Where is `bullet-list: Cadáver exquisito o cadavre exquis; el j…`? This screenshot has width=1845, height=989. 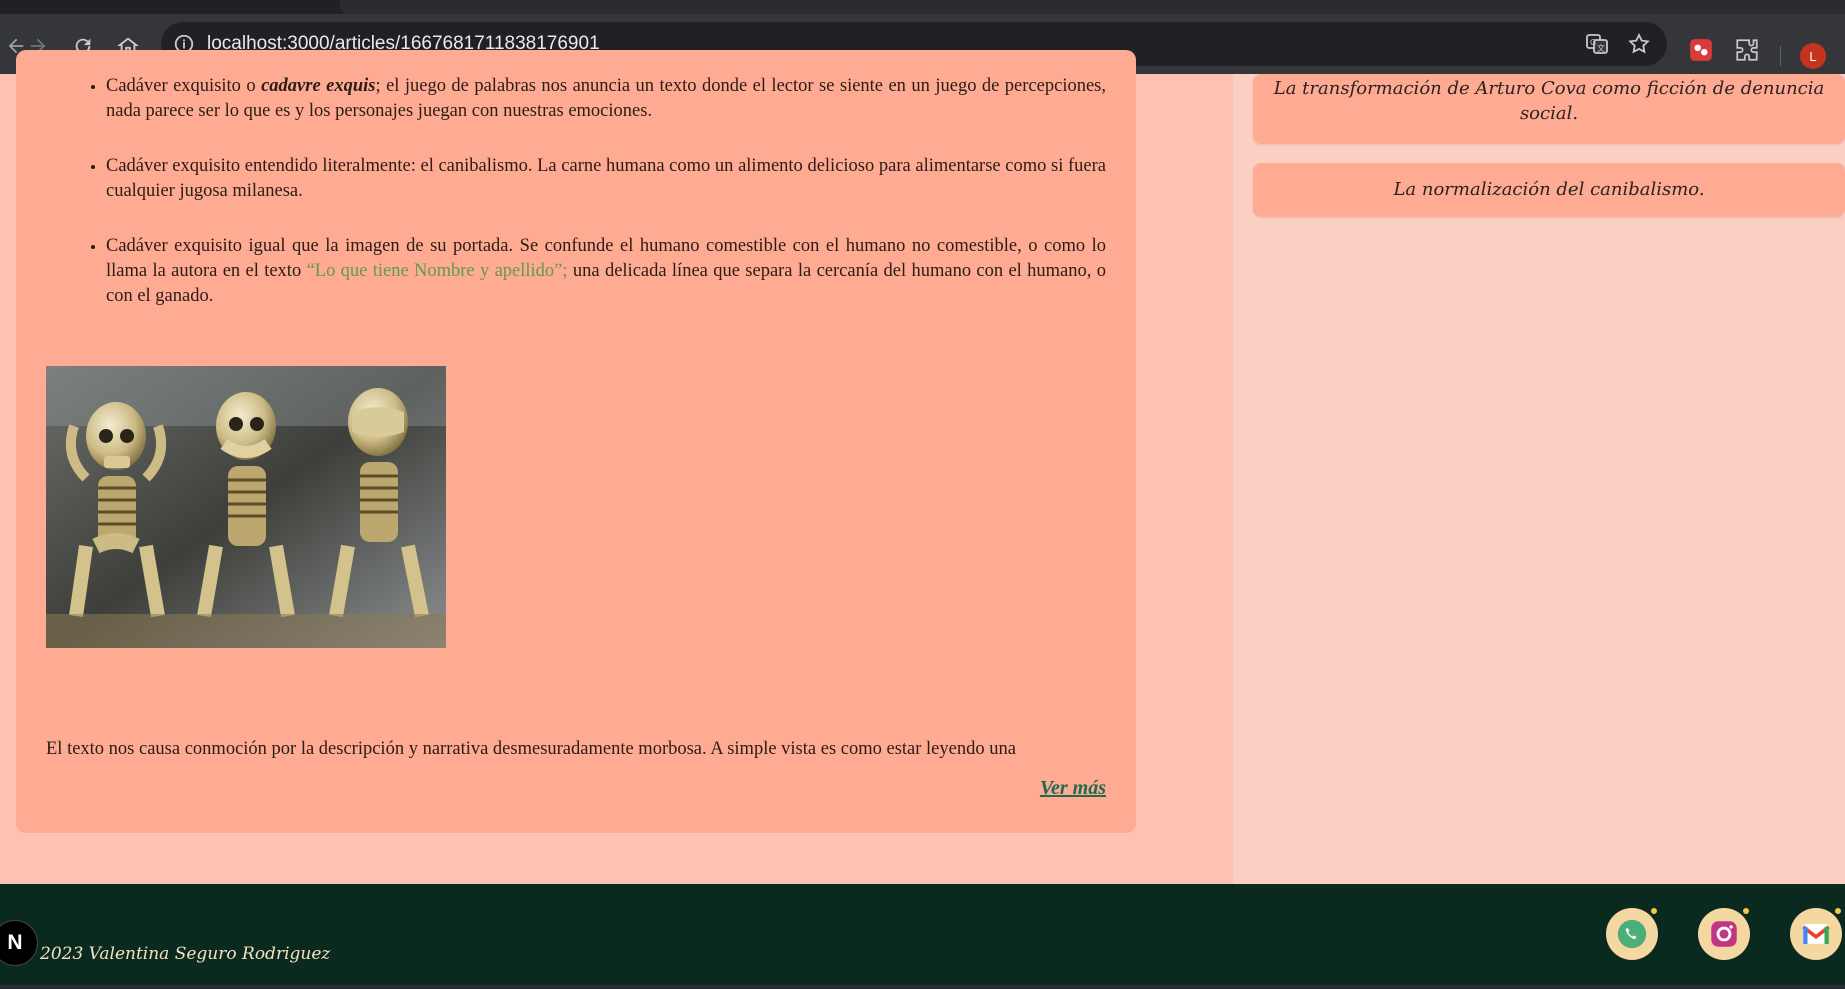 bullet-list: Cadáver exquisito o cadavre exquis; el j… is located at coordinates (576, 191).